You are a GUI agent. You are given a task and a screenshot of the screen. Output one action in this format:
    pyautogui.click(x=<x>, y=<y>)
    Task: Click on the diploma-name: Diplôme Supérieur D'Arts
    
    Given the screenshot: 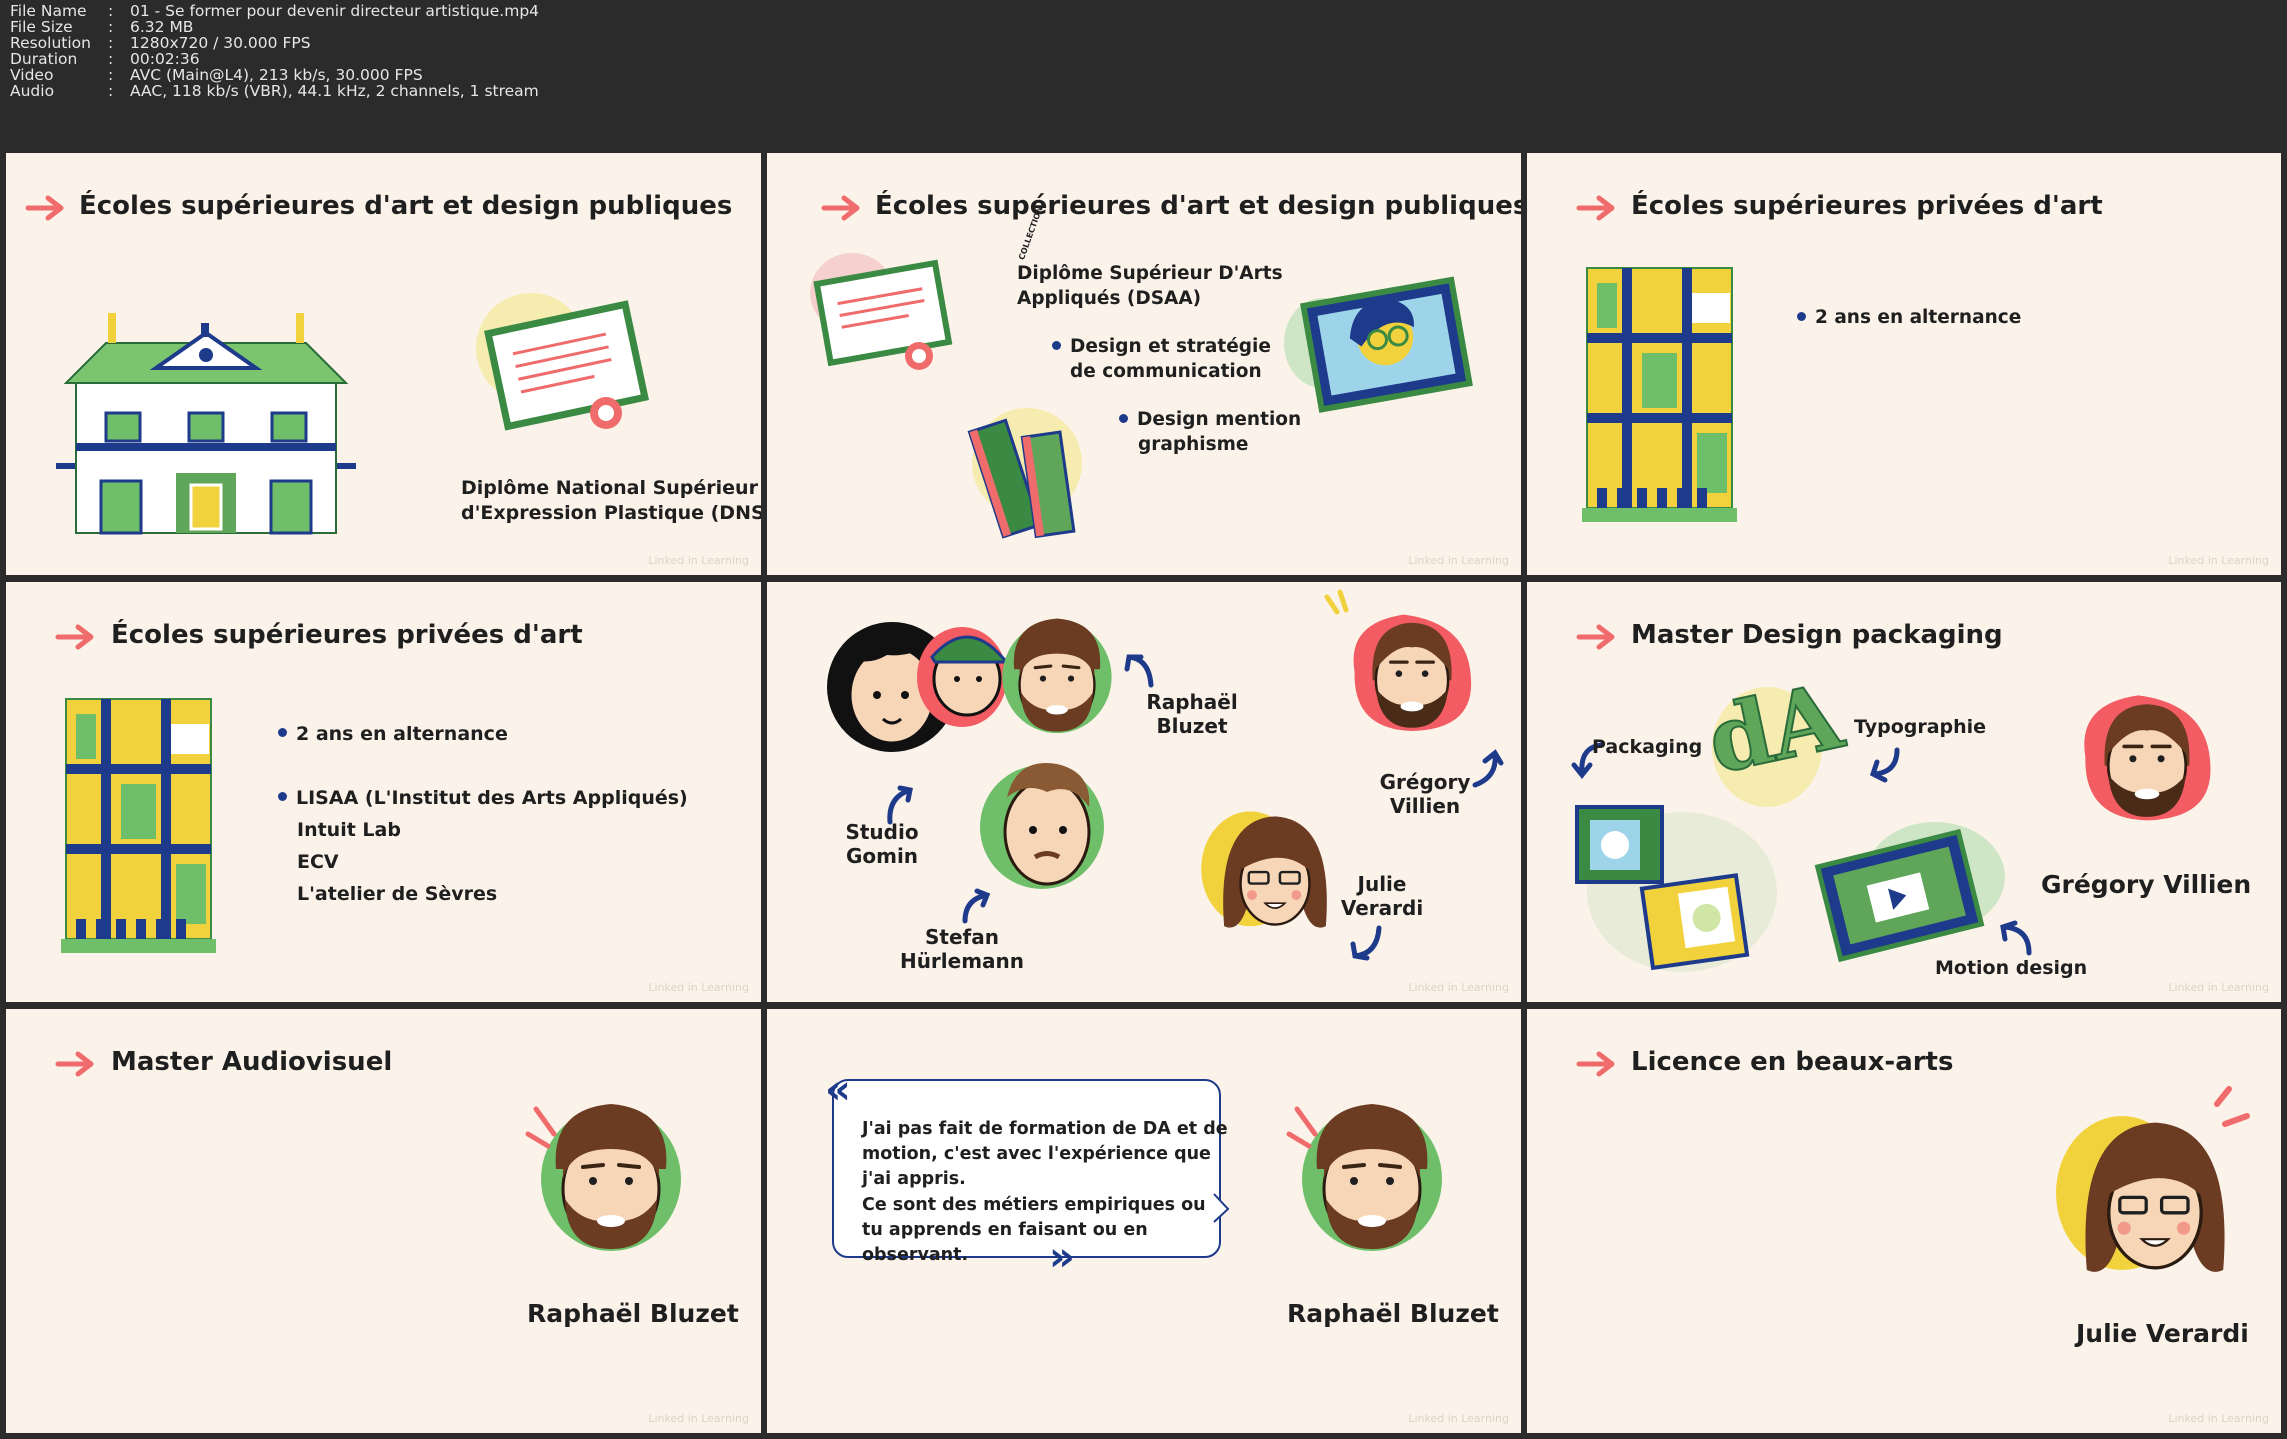 What is the action you would take?
    pyautogui.click(x=1150, y=273)
    